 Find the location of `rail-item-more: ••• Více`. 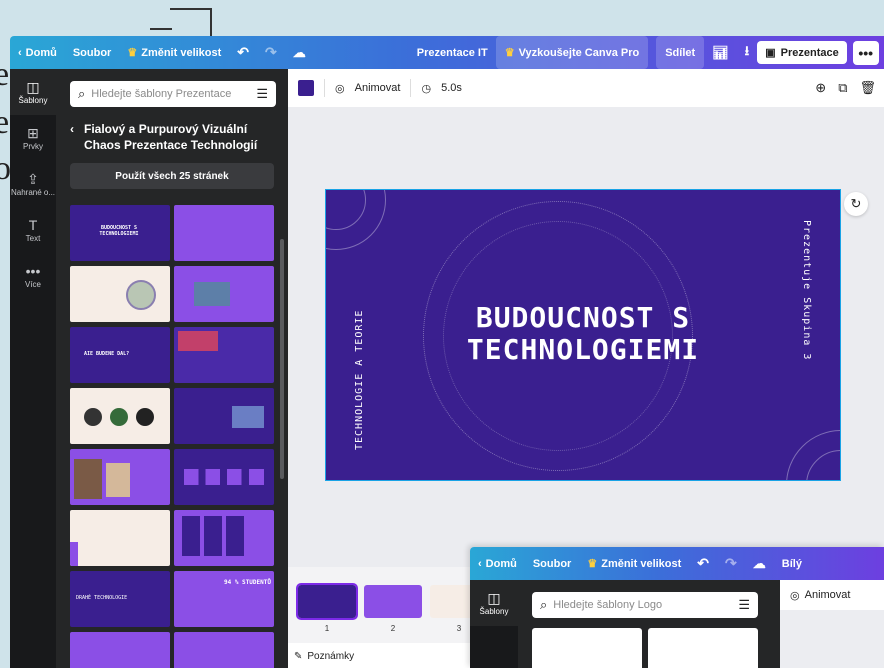

rail-item-more: ••• Více is located at coordinates (33, 276).